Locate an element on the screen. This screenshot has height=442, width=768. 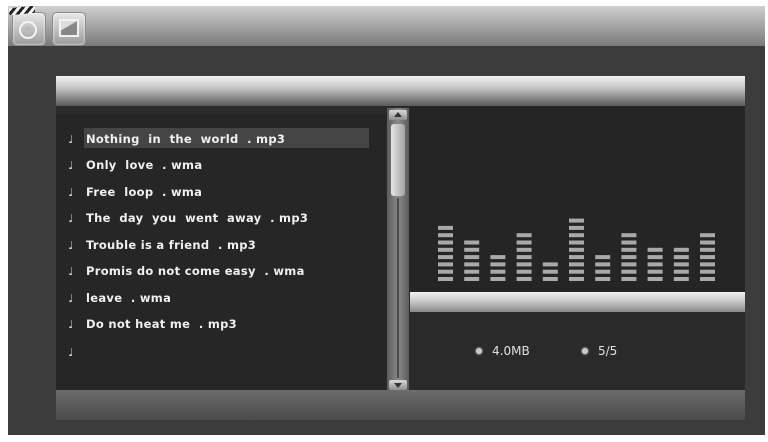
music-icon is located at coordinates (27, 26).